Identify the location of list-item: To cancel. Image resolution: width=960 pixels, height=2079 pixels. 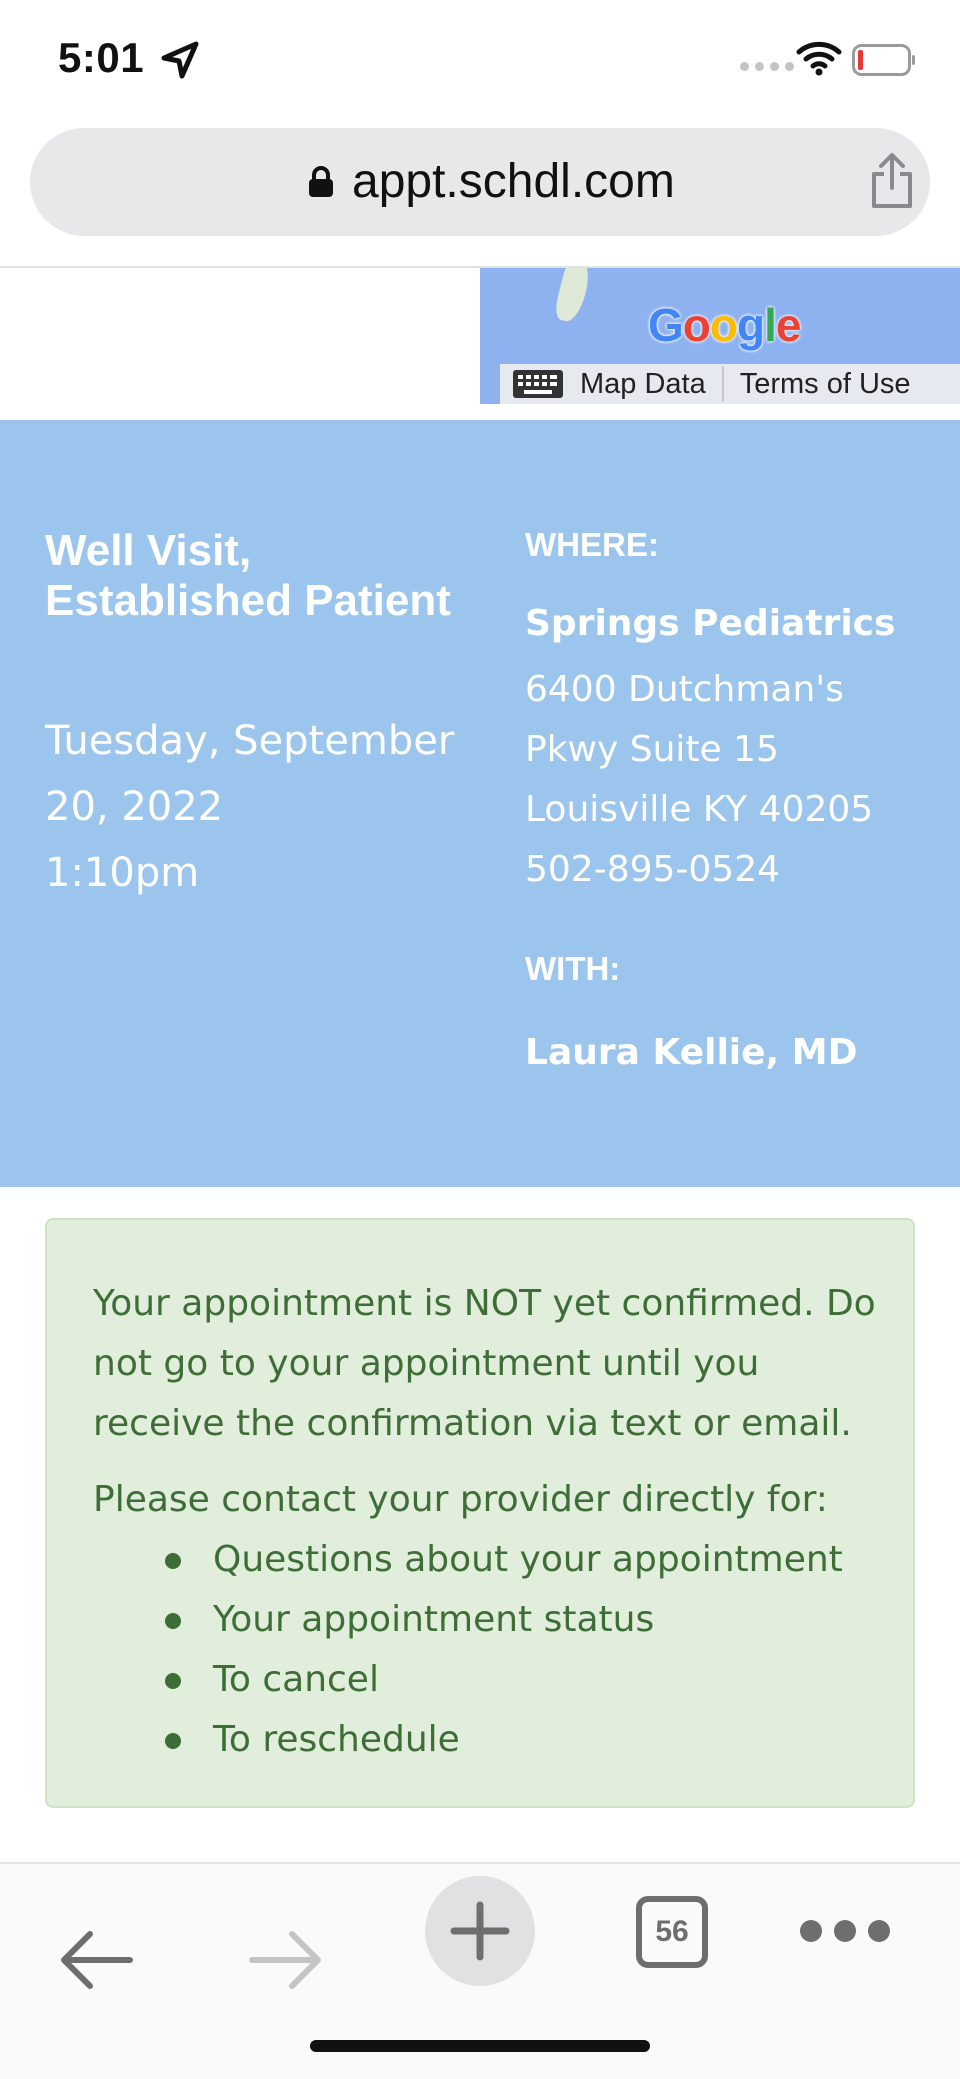
(468, 1680).